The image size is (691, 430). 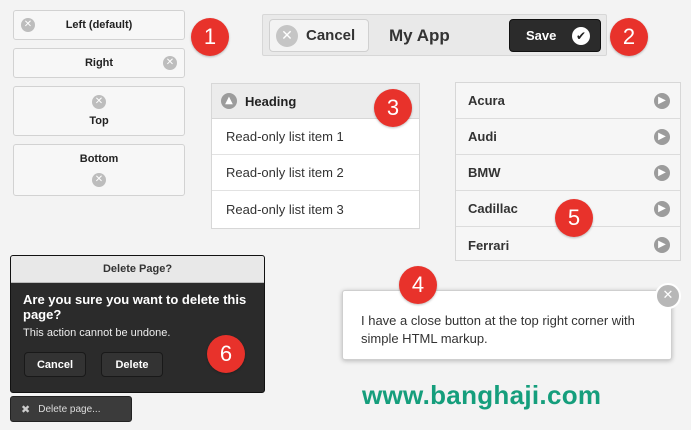 What do you see at coordinates (99, 111) in the screenshot?
I see `top-icon-button: ✕ Top` at bounding box center [99, 111].